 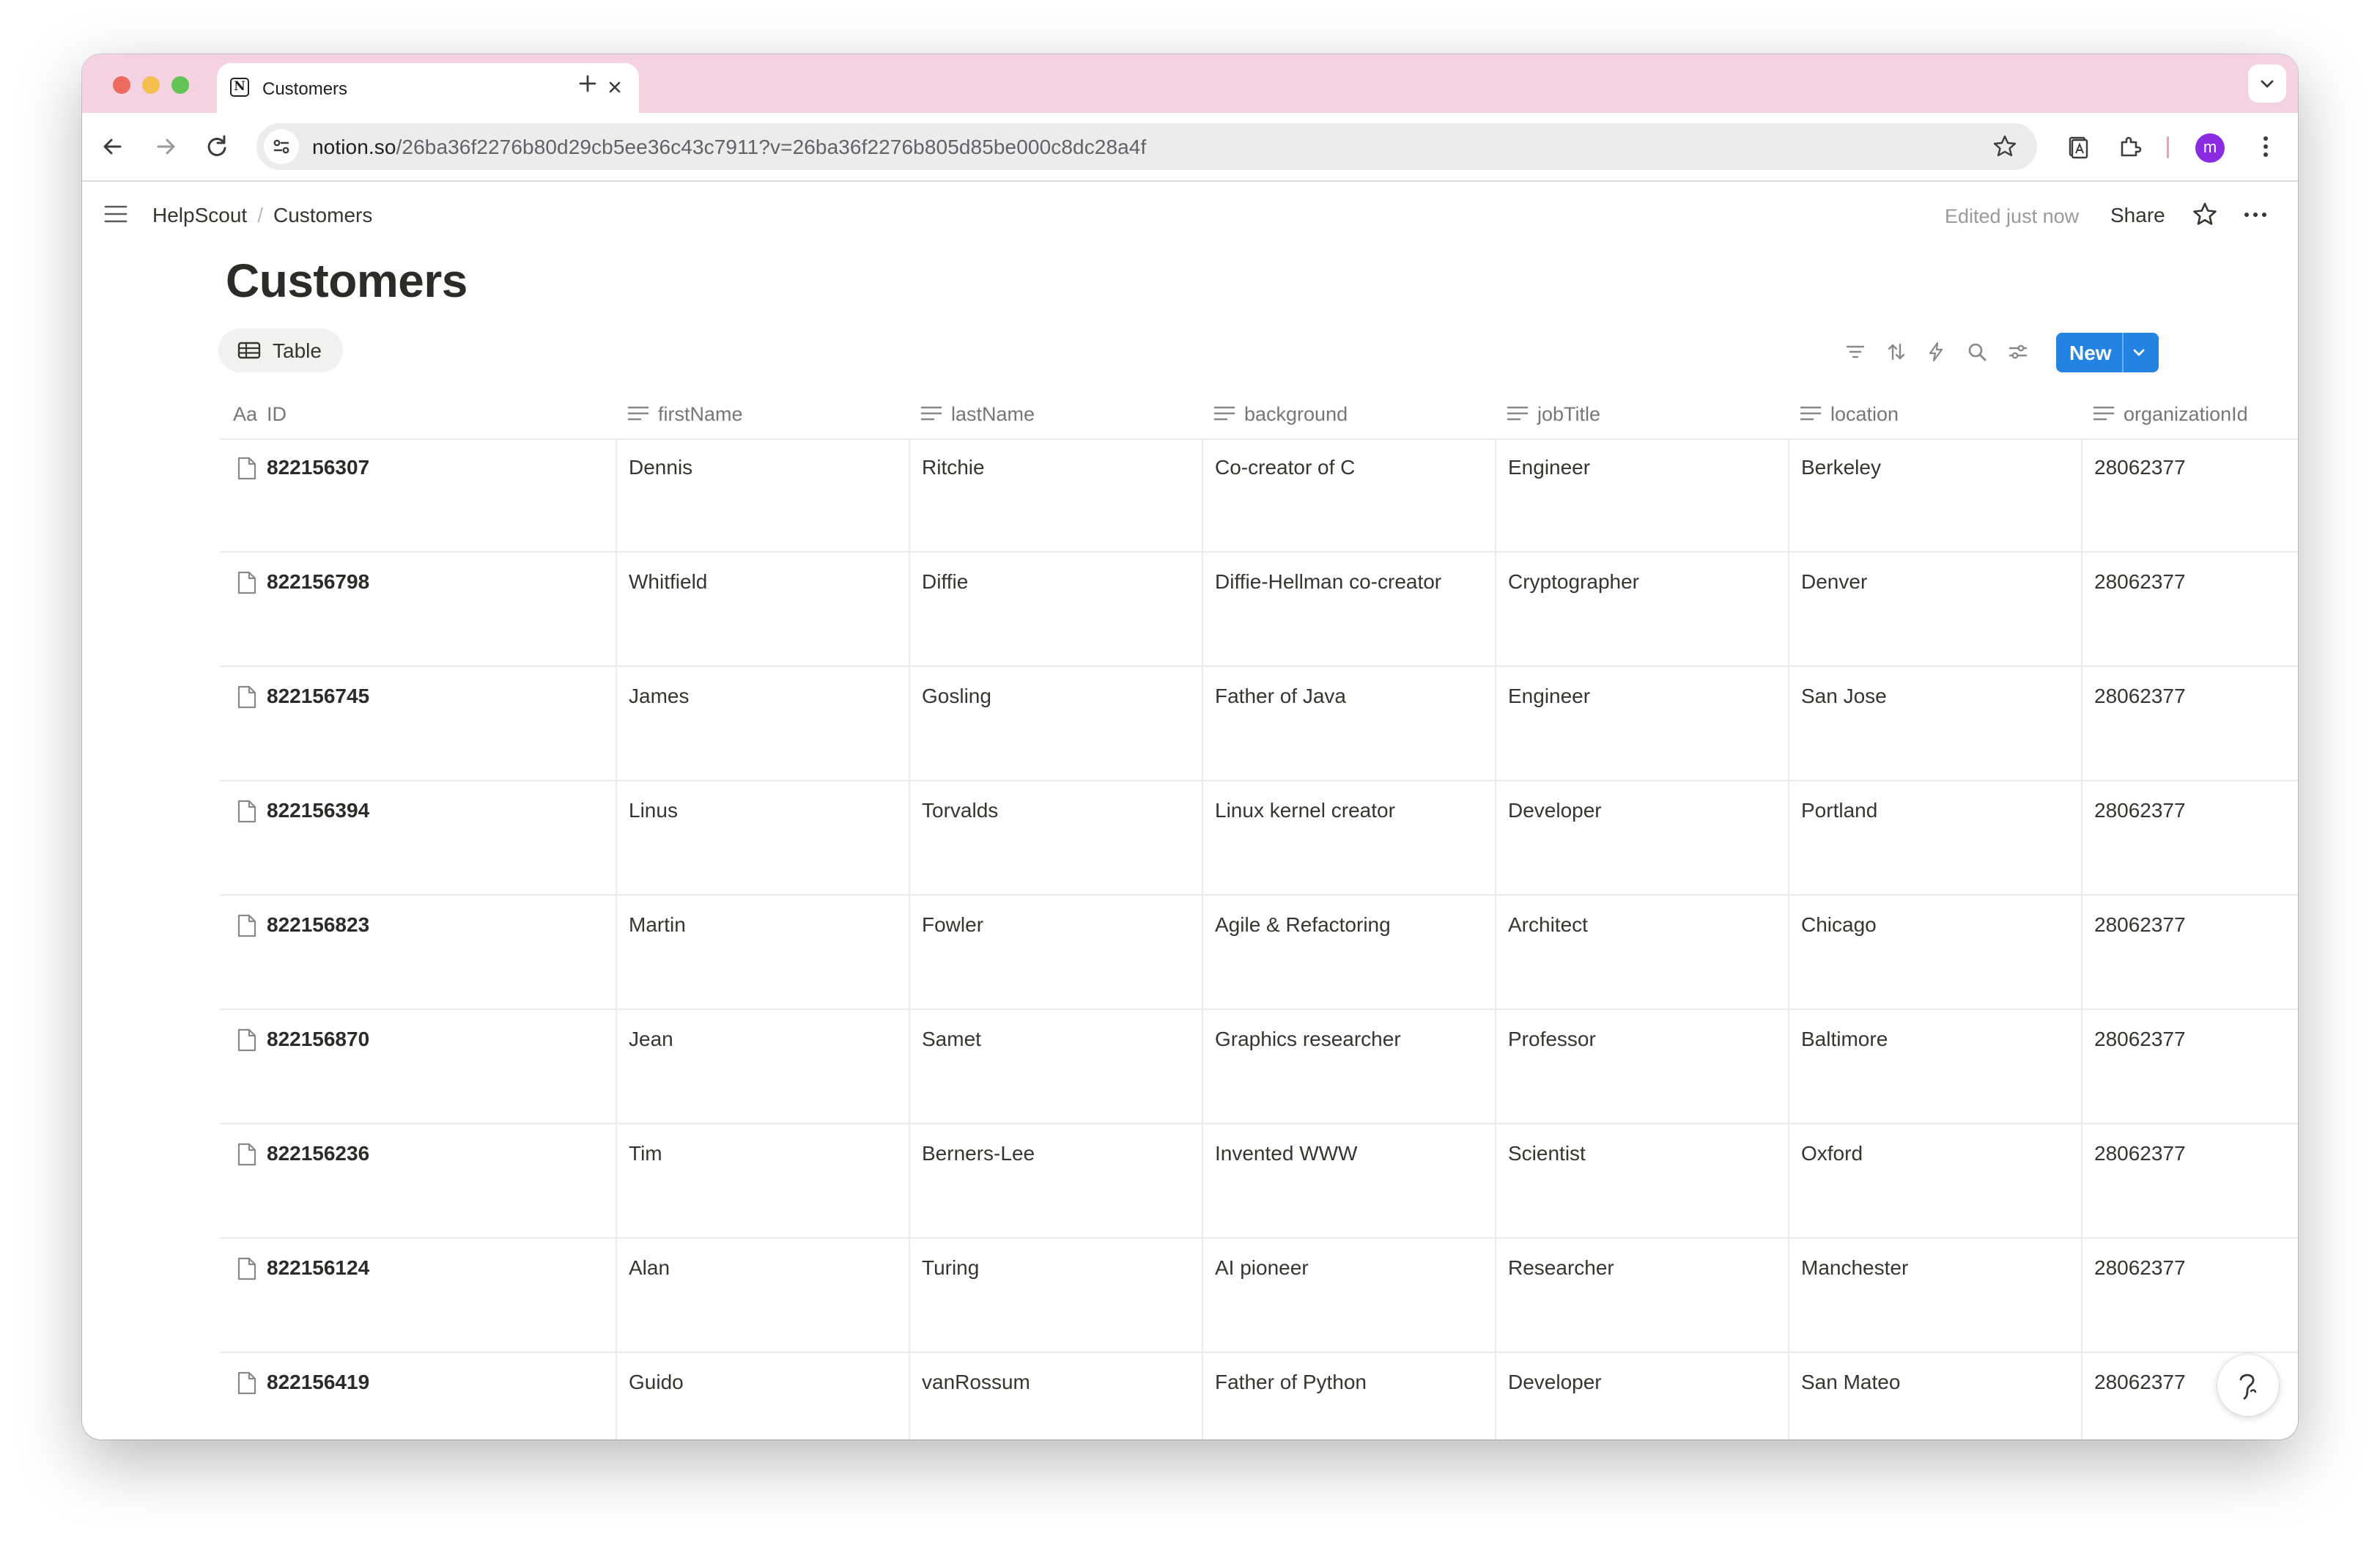 What do you see at coordinates (2248, 1385) in the screenshot?
I see `help-button` at bounding box center [2248, 1385].